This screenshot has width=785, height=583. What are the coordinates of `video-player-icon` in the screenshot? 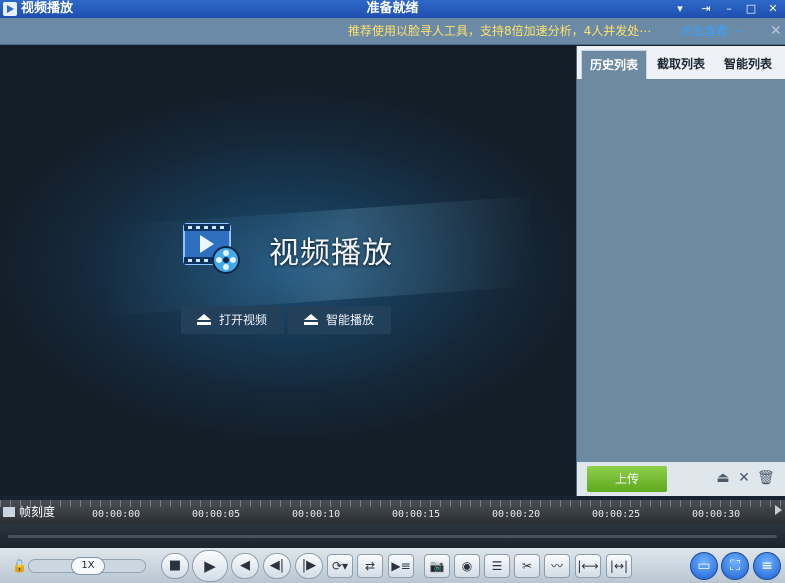 It's located at (211, 248).